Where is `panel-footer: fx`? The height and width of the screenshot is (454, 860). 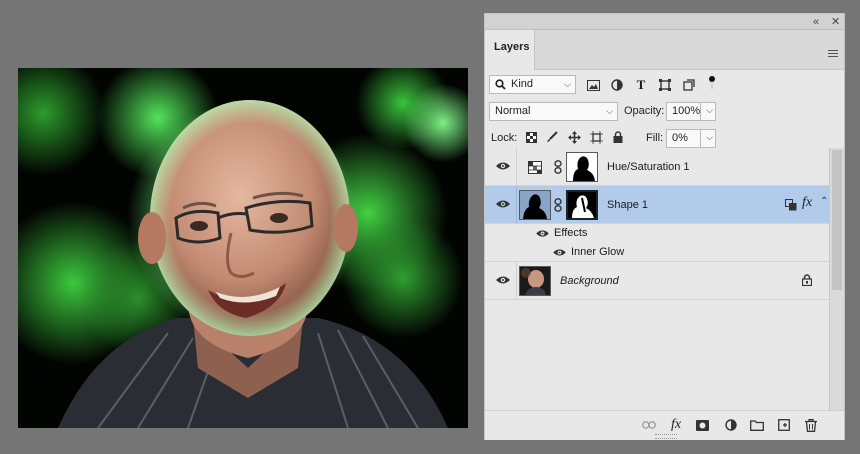
panel-footer: fx is located at coordinates (664, 425).